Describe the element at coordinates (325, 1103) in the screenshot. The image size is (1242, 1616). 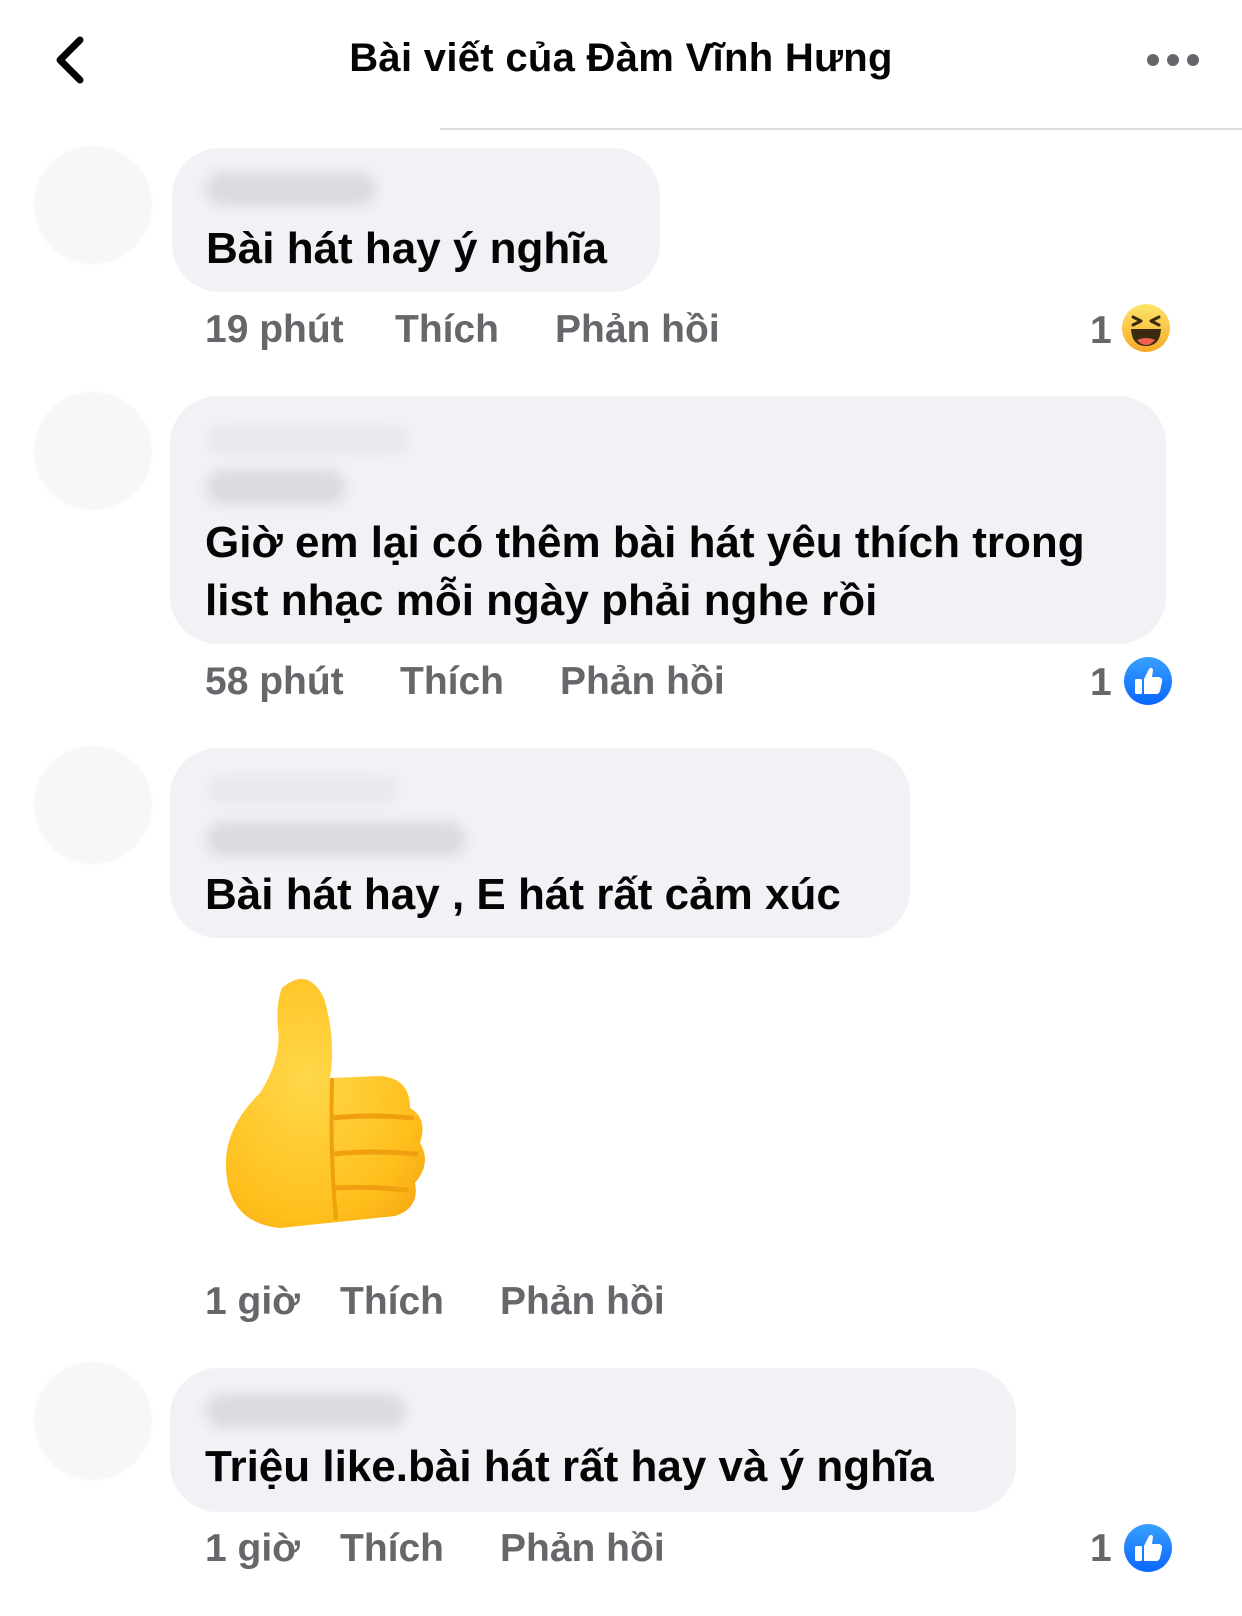
I see `thumbs-up-sticker` at that location.